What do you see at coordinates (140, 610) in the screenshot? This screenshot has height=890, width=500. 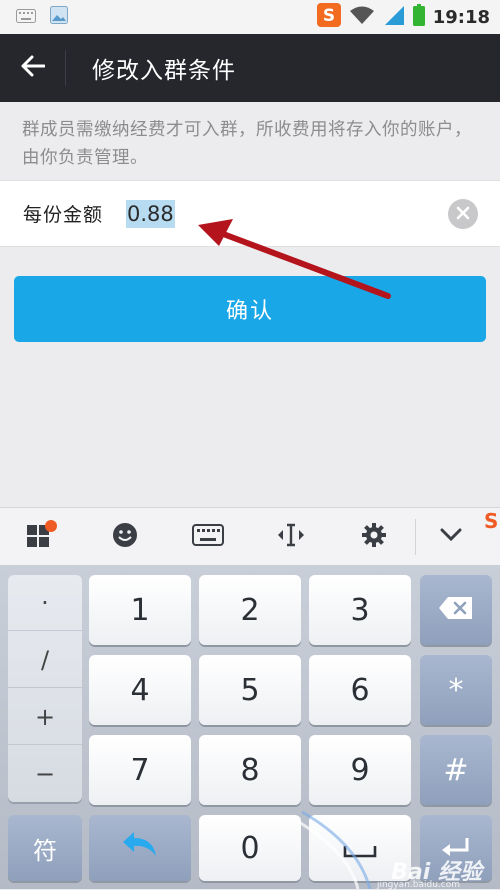 I see `key-1: 1` at bounding box center [140, 610].